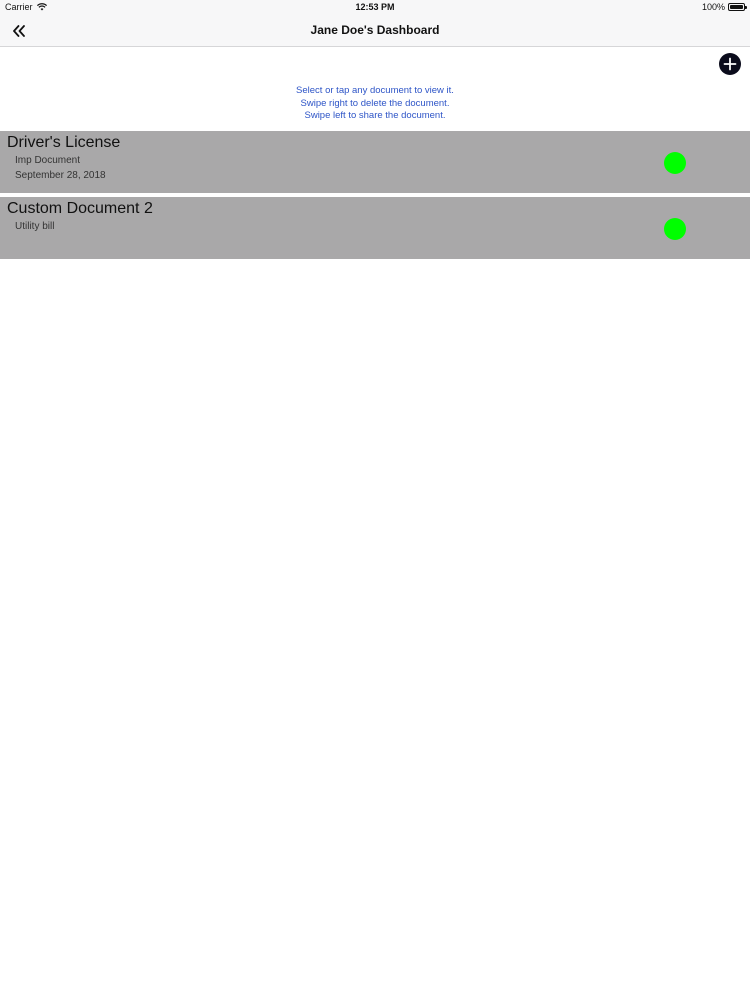  What do you see at coordinates (35, 226) in the screenshot?
I see `document-type: Utility bill` at bounding box center [35, 226].